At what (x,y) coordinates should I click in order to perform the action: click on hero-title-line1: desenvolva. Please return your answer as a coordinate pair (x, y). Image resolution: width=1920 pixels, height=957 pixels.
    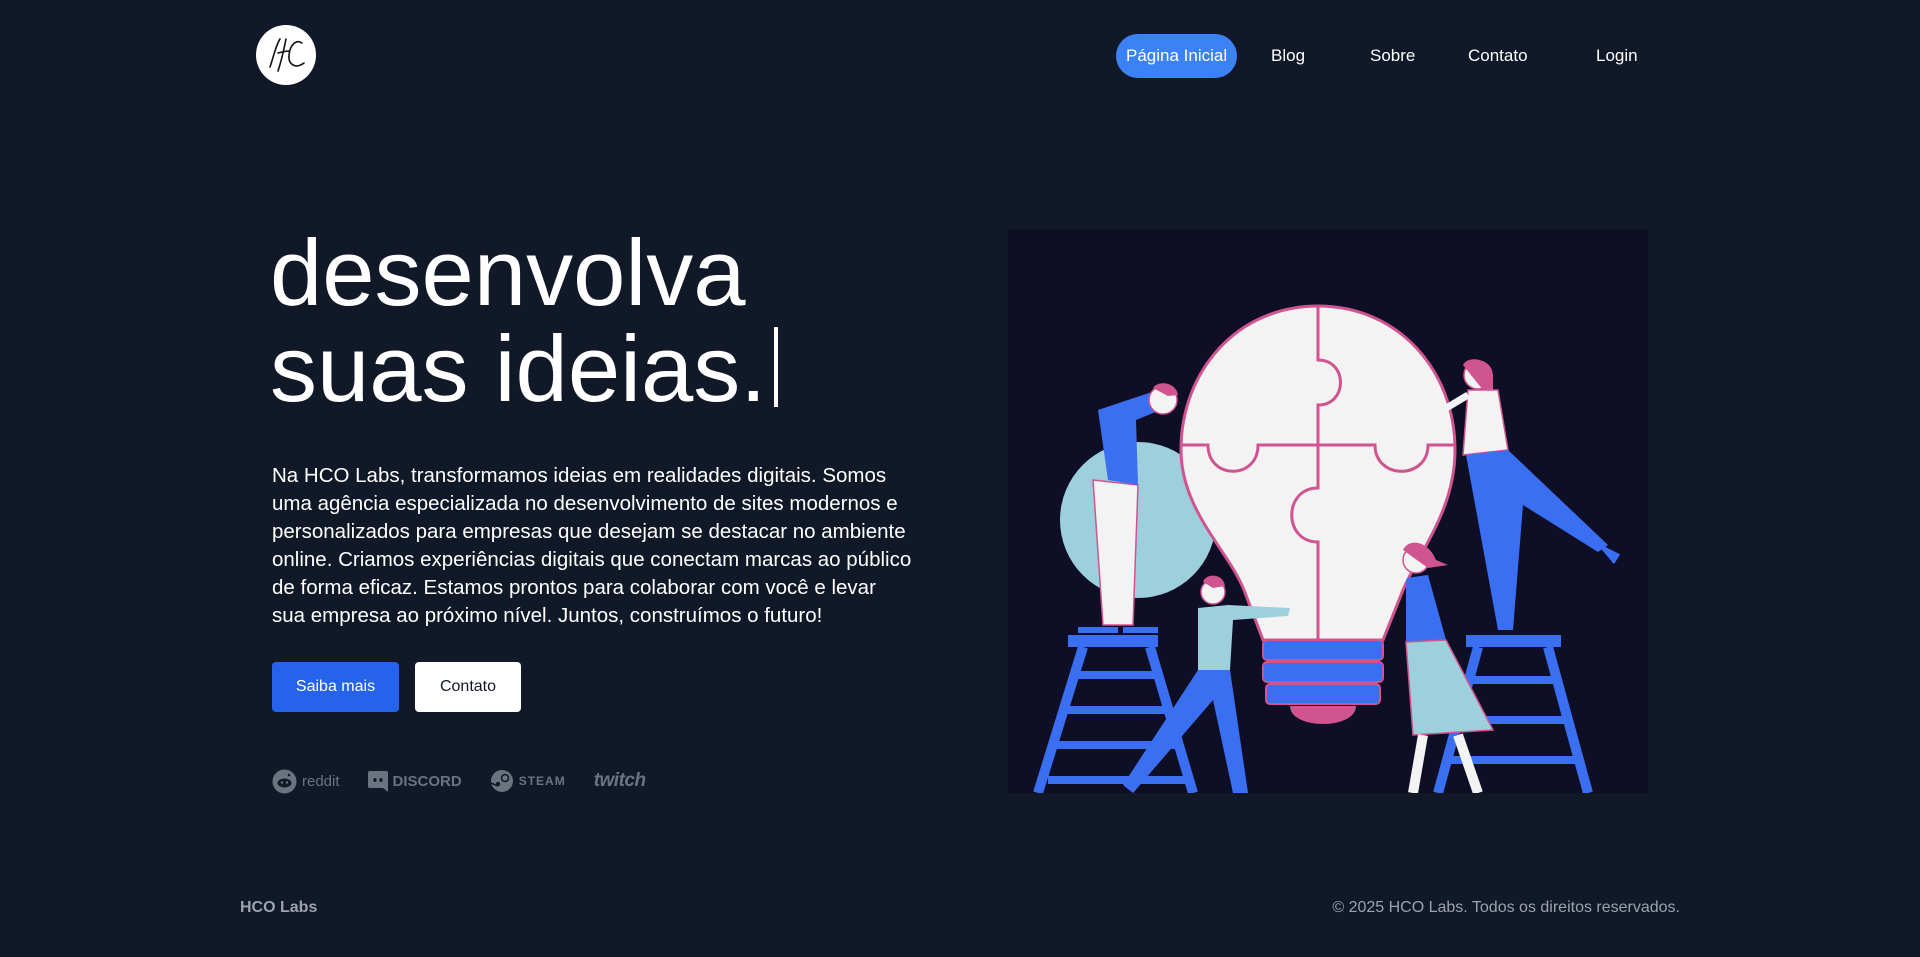
    Looking at the image, I should click on (508, 272).